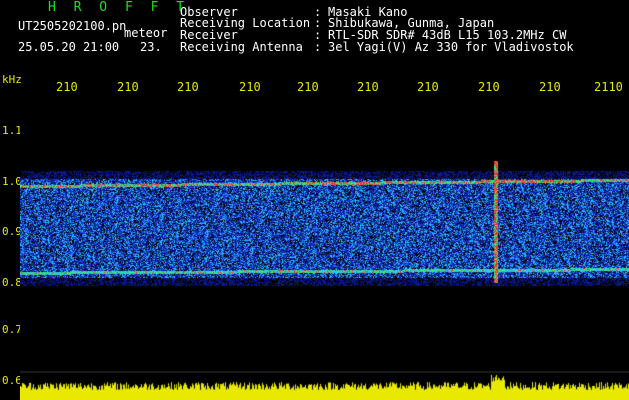 The image size is (629, 400). What do you see at coordinates (12, 329) in the screenshot?
I see `y-tick-0.7: 0.7` at bounding box center [12, 329].